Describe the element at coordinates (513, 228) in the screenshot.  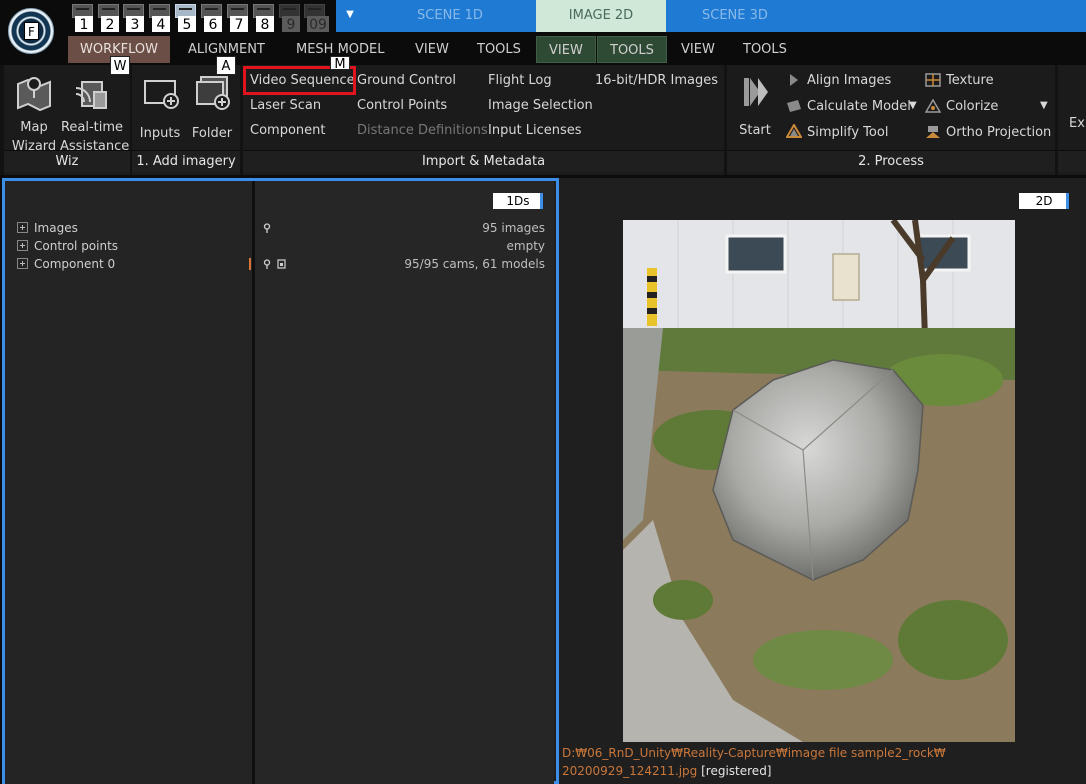
I see `tree-value-images: 95 images` at that location.